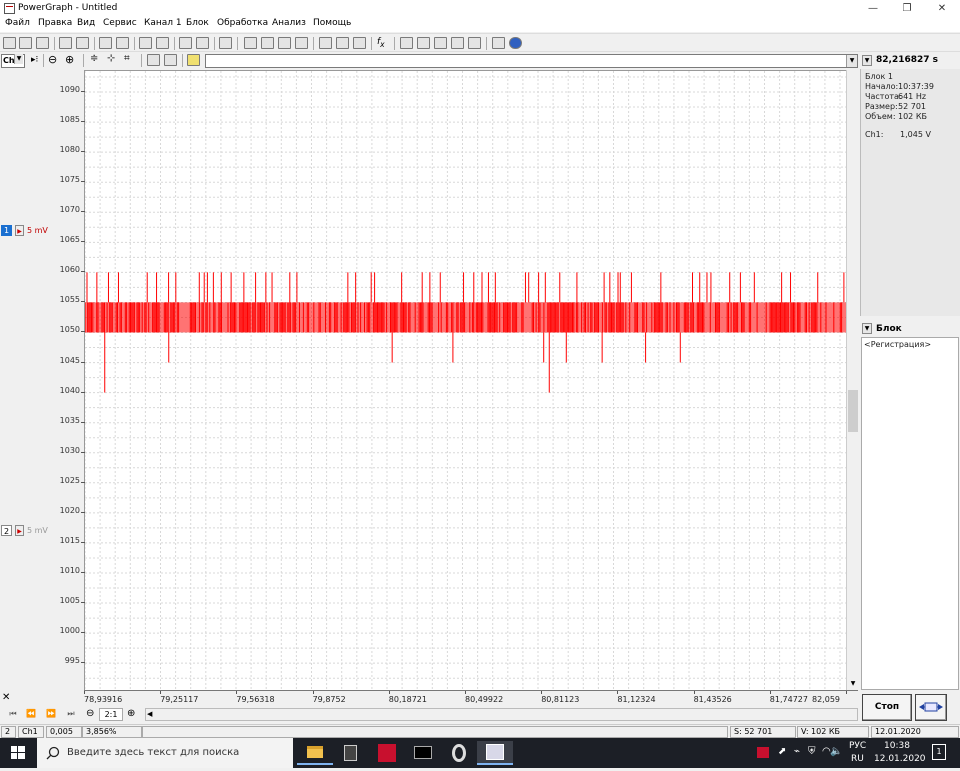 This screenshot has height=771, width=960. I want to click on menu-processing: Обработка, so click(242, 23).